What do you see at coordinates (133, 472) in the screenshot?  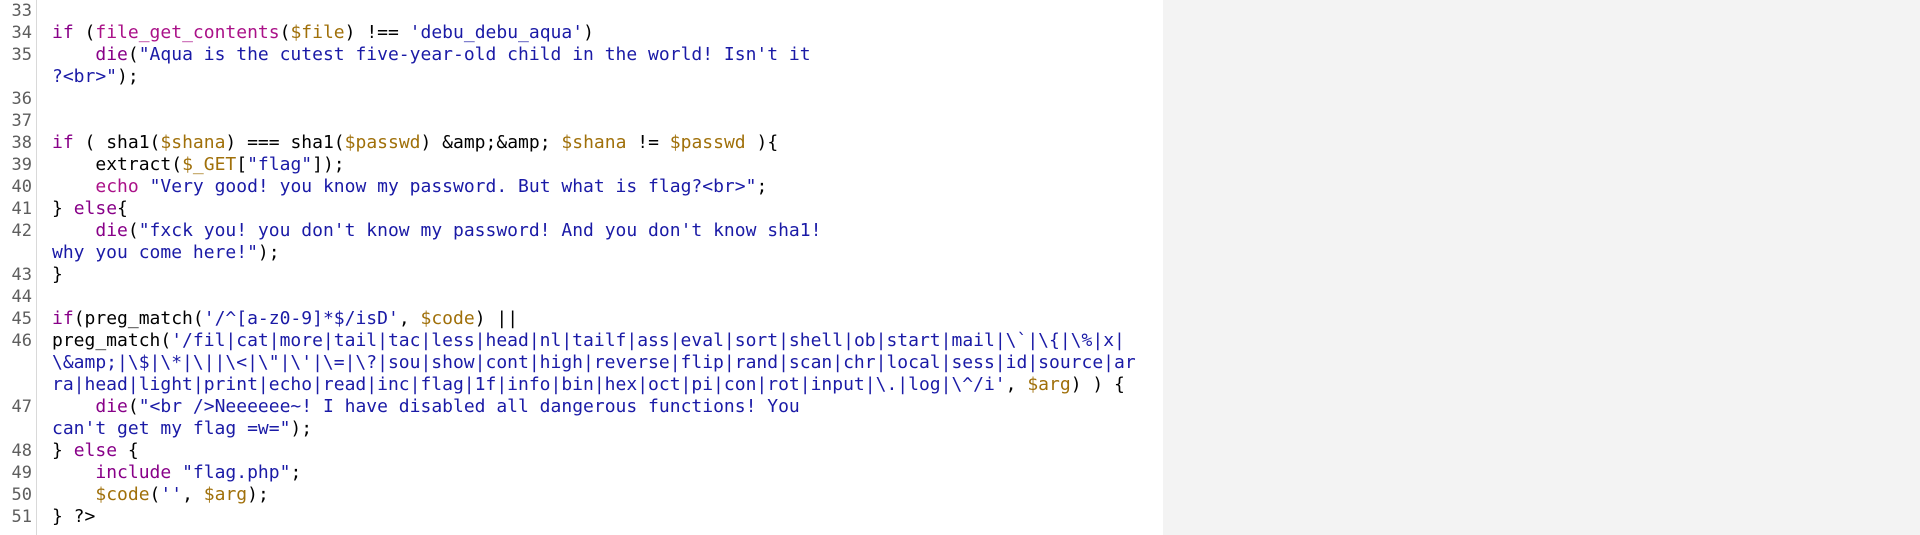 I see `code-token: include` at bounding box center [133, 472].